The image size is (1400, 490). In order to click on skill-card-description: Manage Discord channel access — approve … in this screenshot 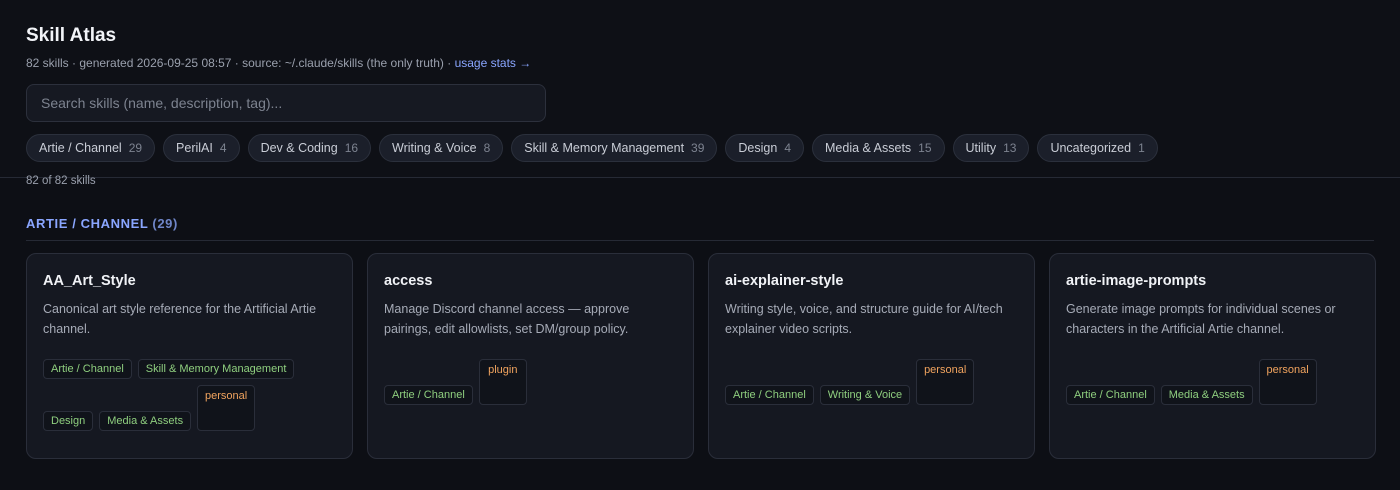, I will do `click(507, 319)`.